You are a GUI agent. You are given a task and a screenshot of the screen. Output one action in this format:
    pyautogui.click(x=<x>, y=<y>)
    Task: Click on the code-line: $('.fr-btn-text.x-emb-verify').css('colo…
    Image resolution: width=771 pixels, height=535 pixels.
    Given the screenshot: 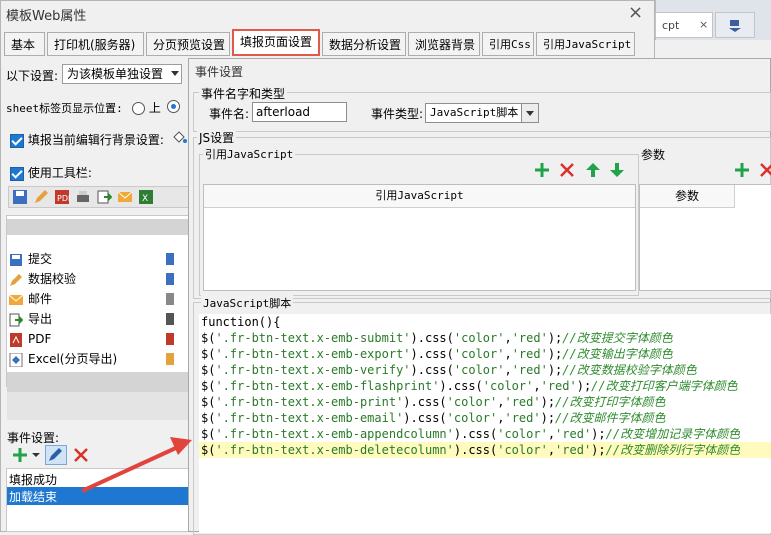 What is the action you would take?
    pyautogui.click(x=449, y=370)
    